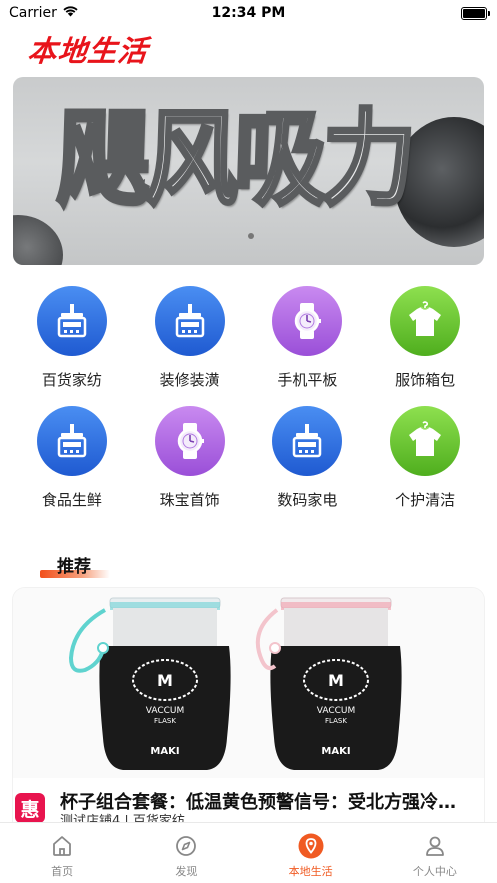 This screenshot has height=883, width=497. Describe the element at coordinates (33, 13) in the screenshot. I see `carrier-label: Carrier` at that location.